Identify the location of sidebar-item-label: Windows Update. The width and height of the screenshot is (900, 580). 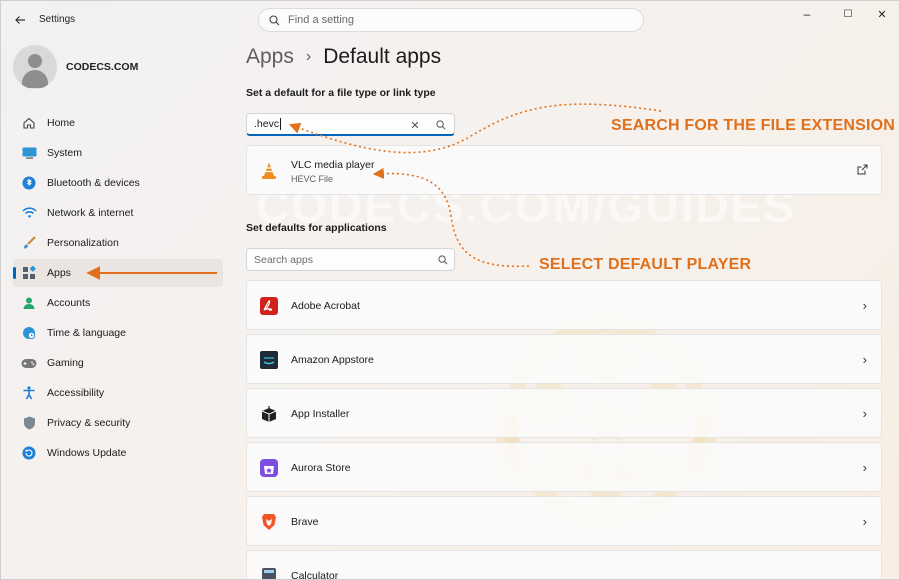
(87, 453).